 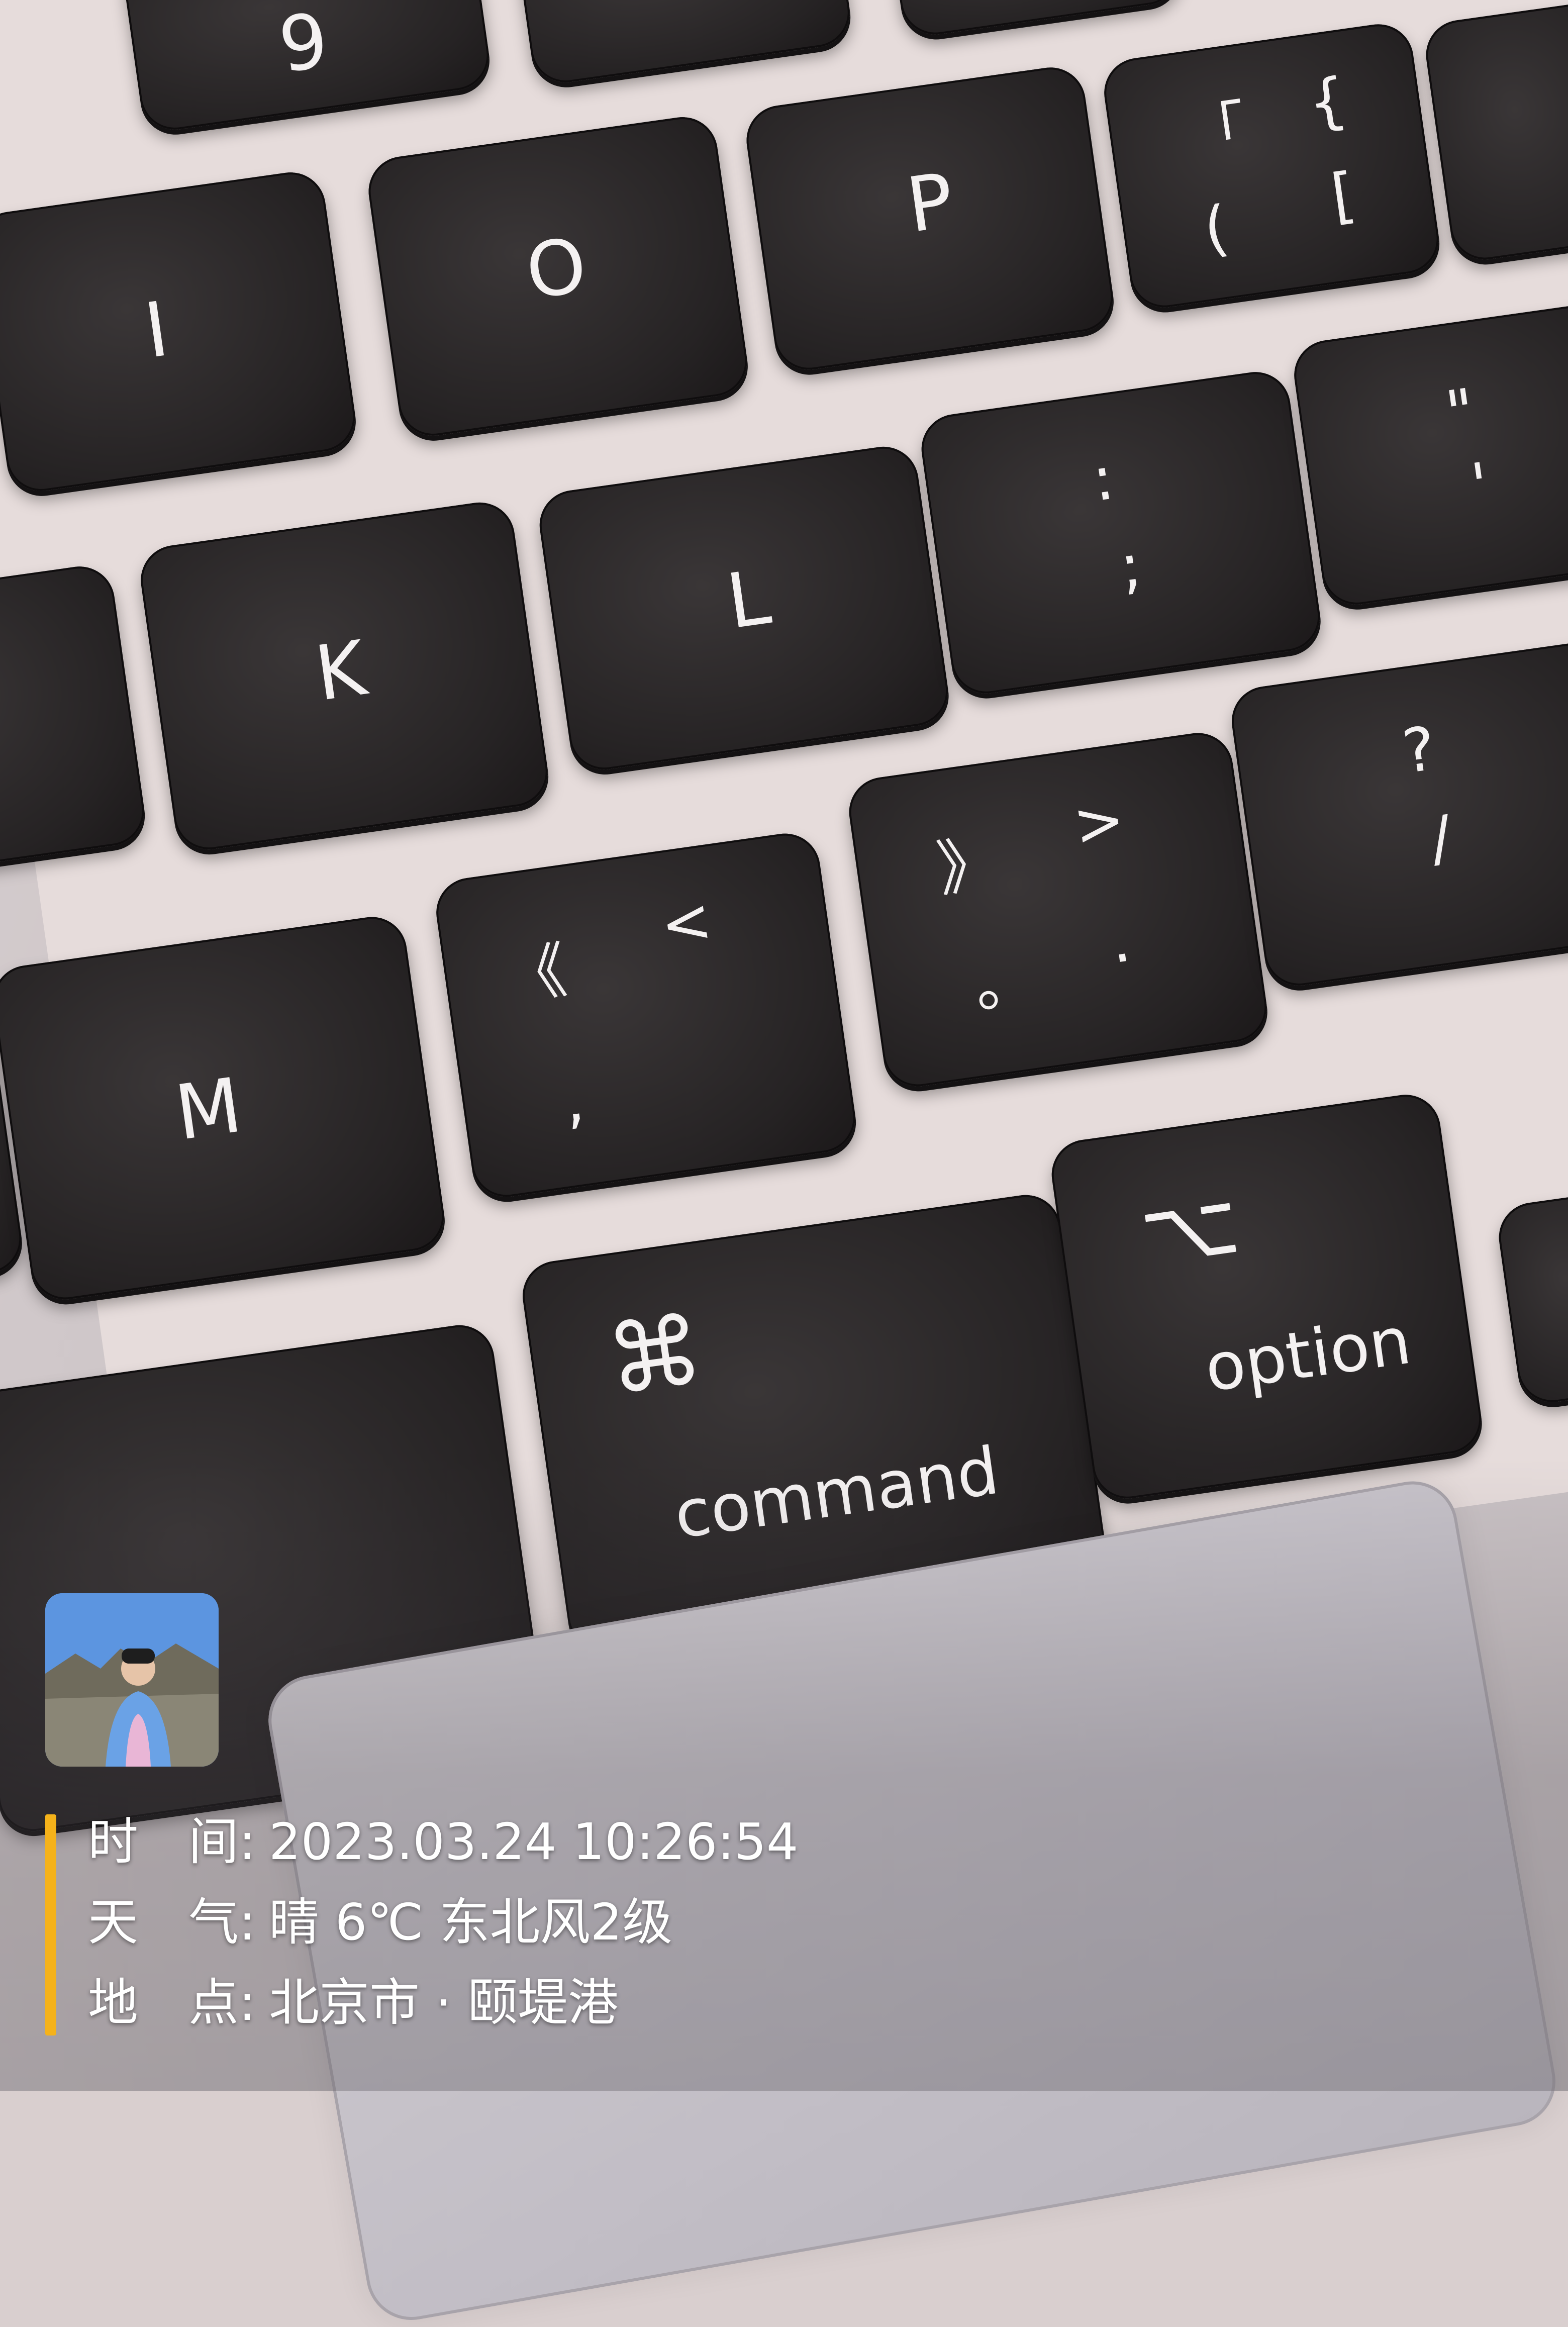 I want to click on key-option: ⌥ option, so click(x=1266, y=1296).